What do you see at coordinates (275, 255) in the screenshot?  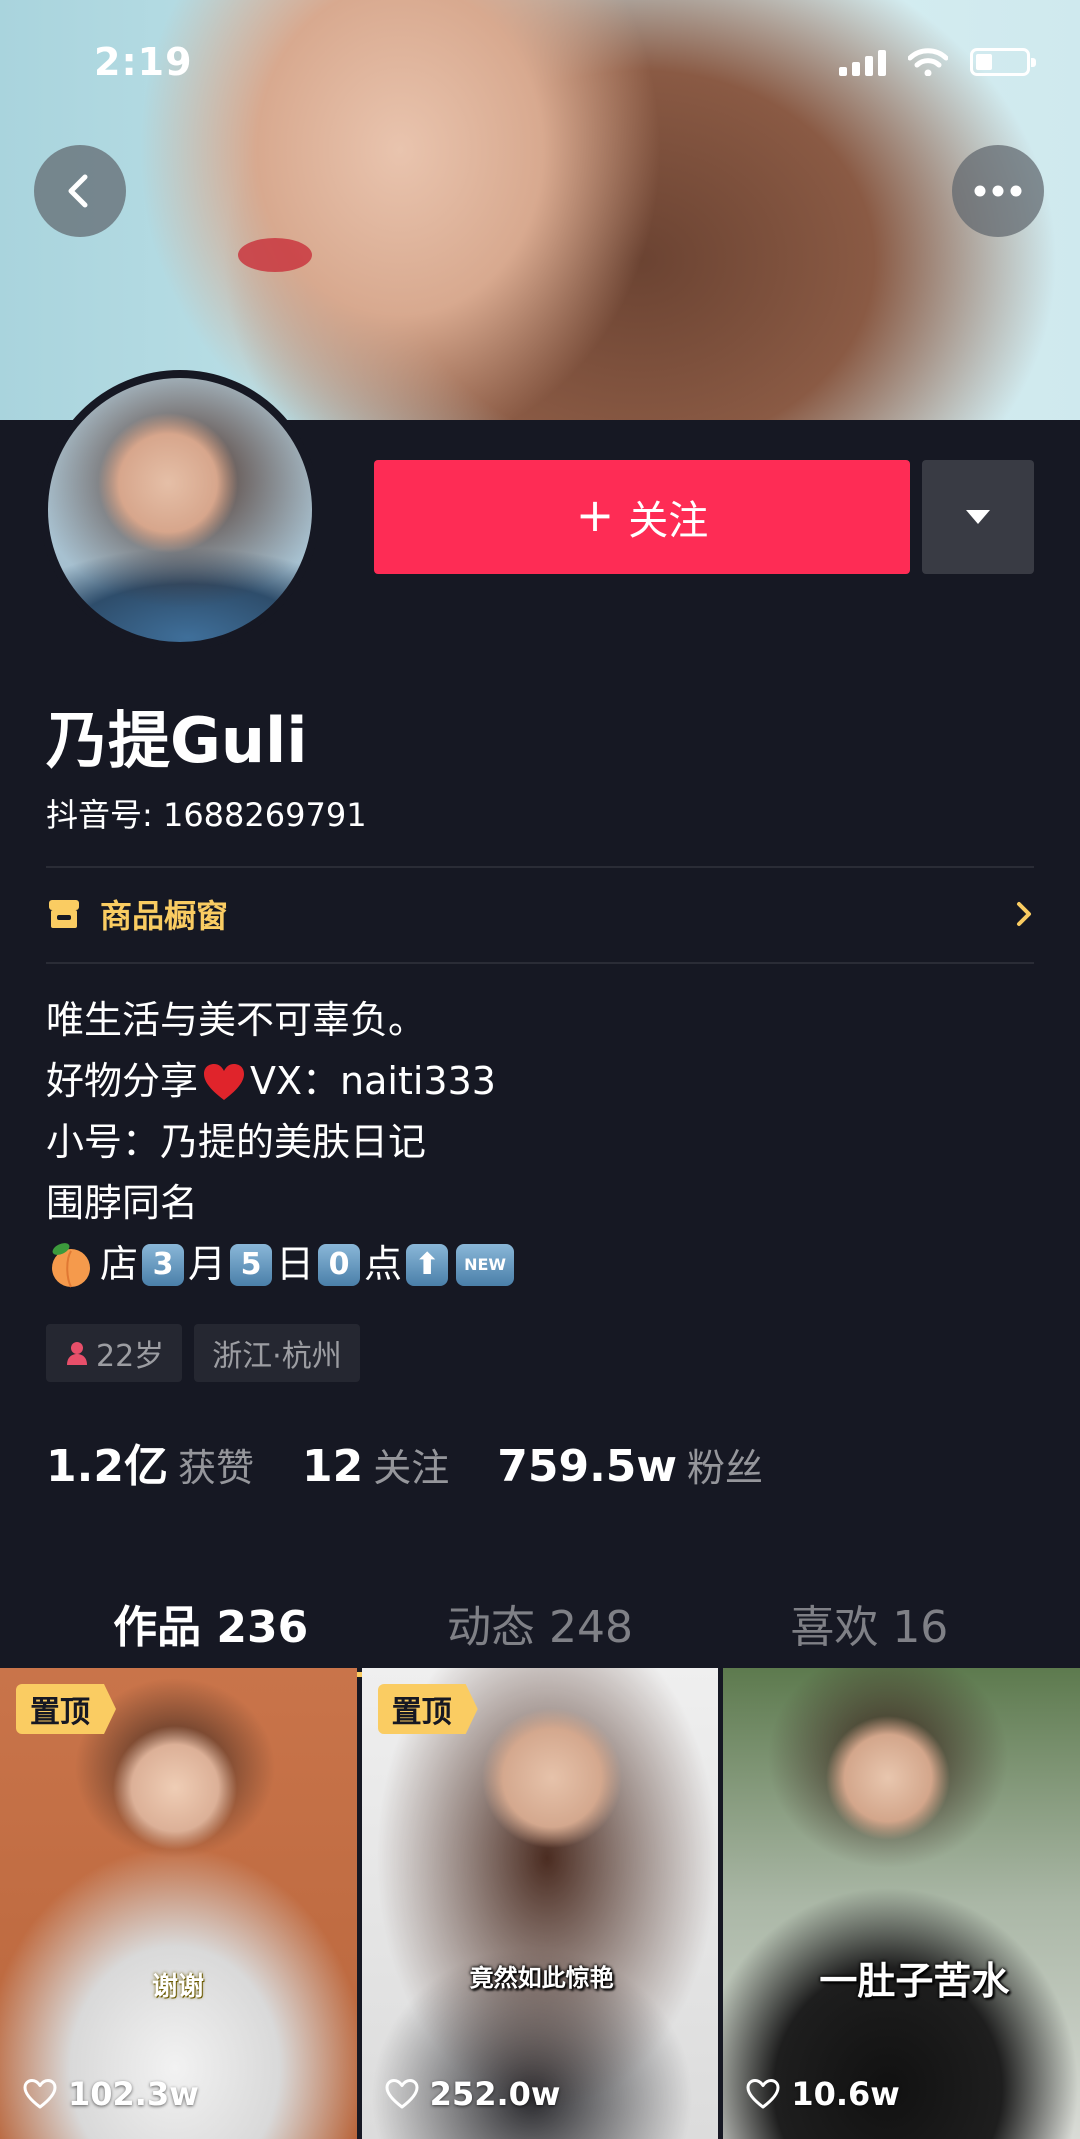 I see `cover-decoration` at bounding box center [275, 255].